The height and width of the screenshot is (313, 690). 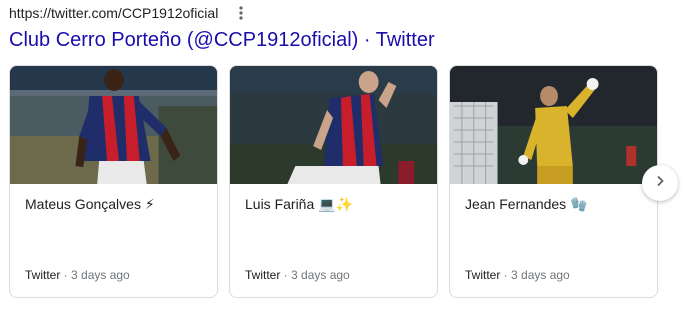 What do you see at coordinates (299, 204) in the screenshot?
I see `tweet-text: Luis Fariña 💻✨` at bounding box center [299, 204].